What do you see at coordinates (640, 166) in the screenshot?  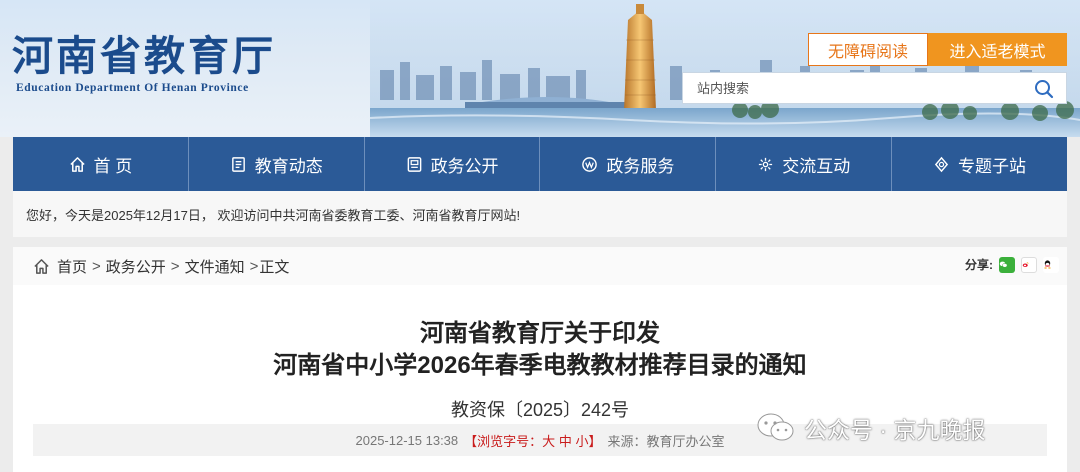 I see `nav-item-label: 政务服务` at bounding box center [640, 166].